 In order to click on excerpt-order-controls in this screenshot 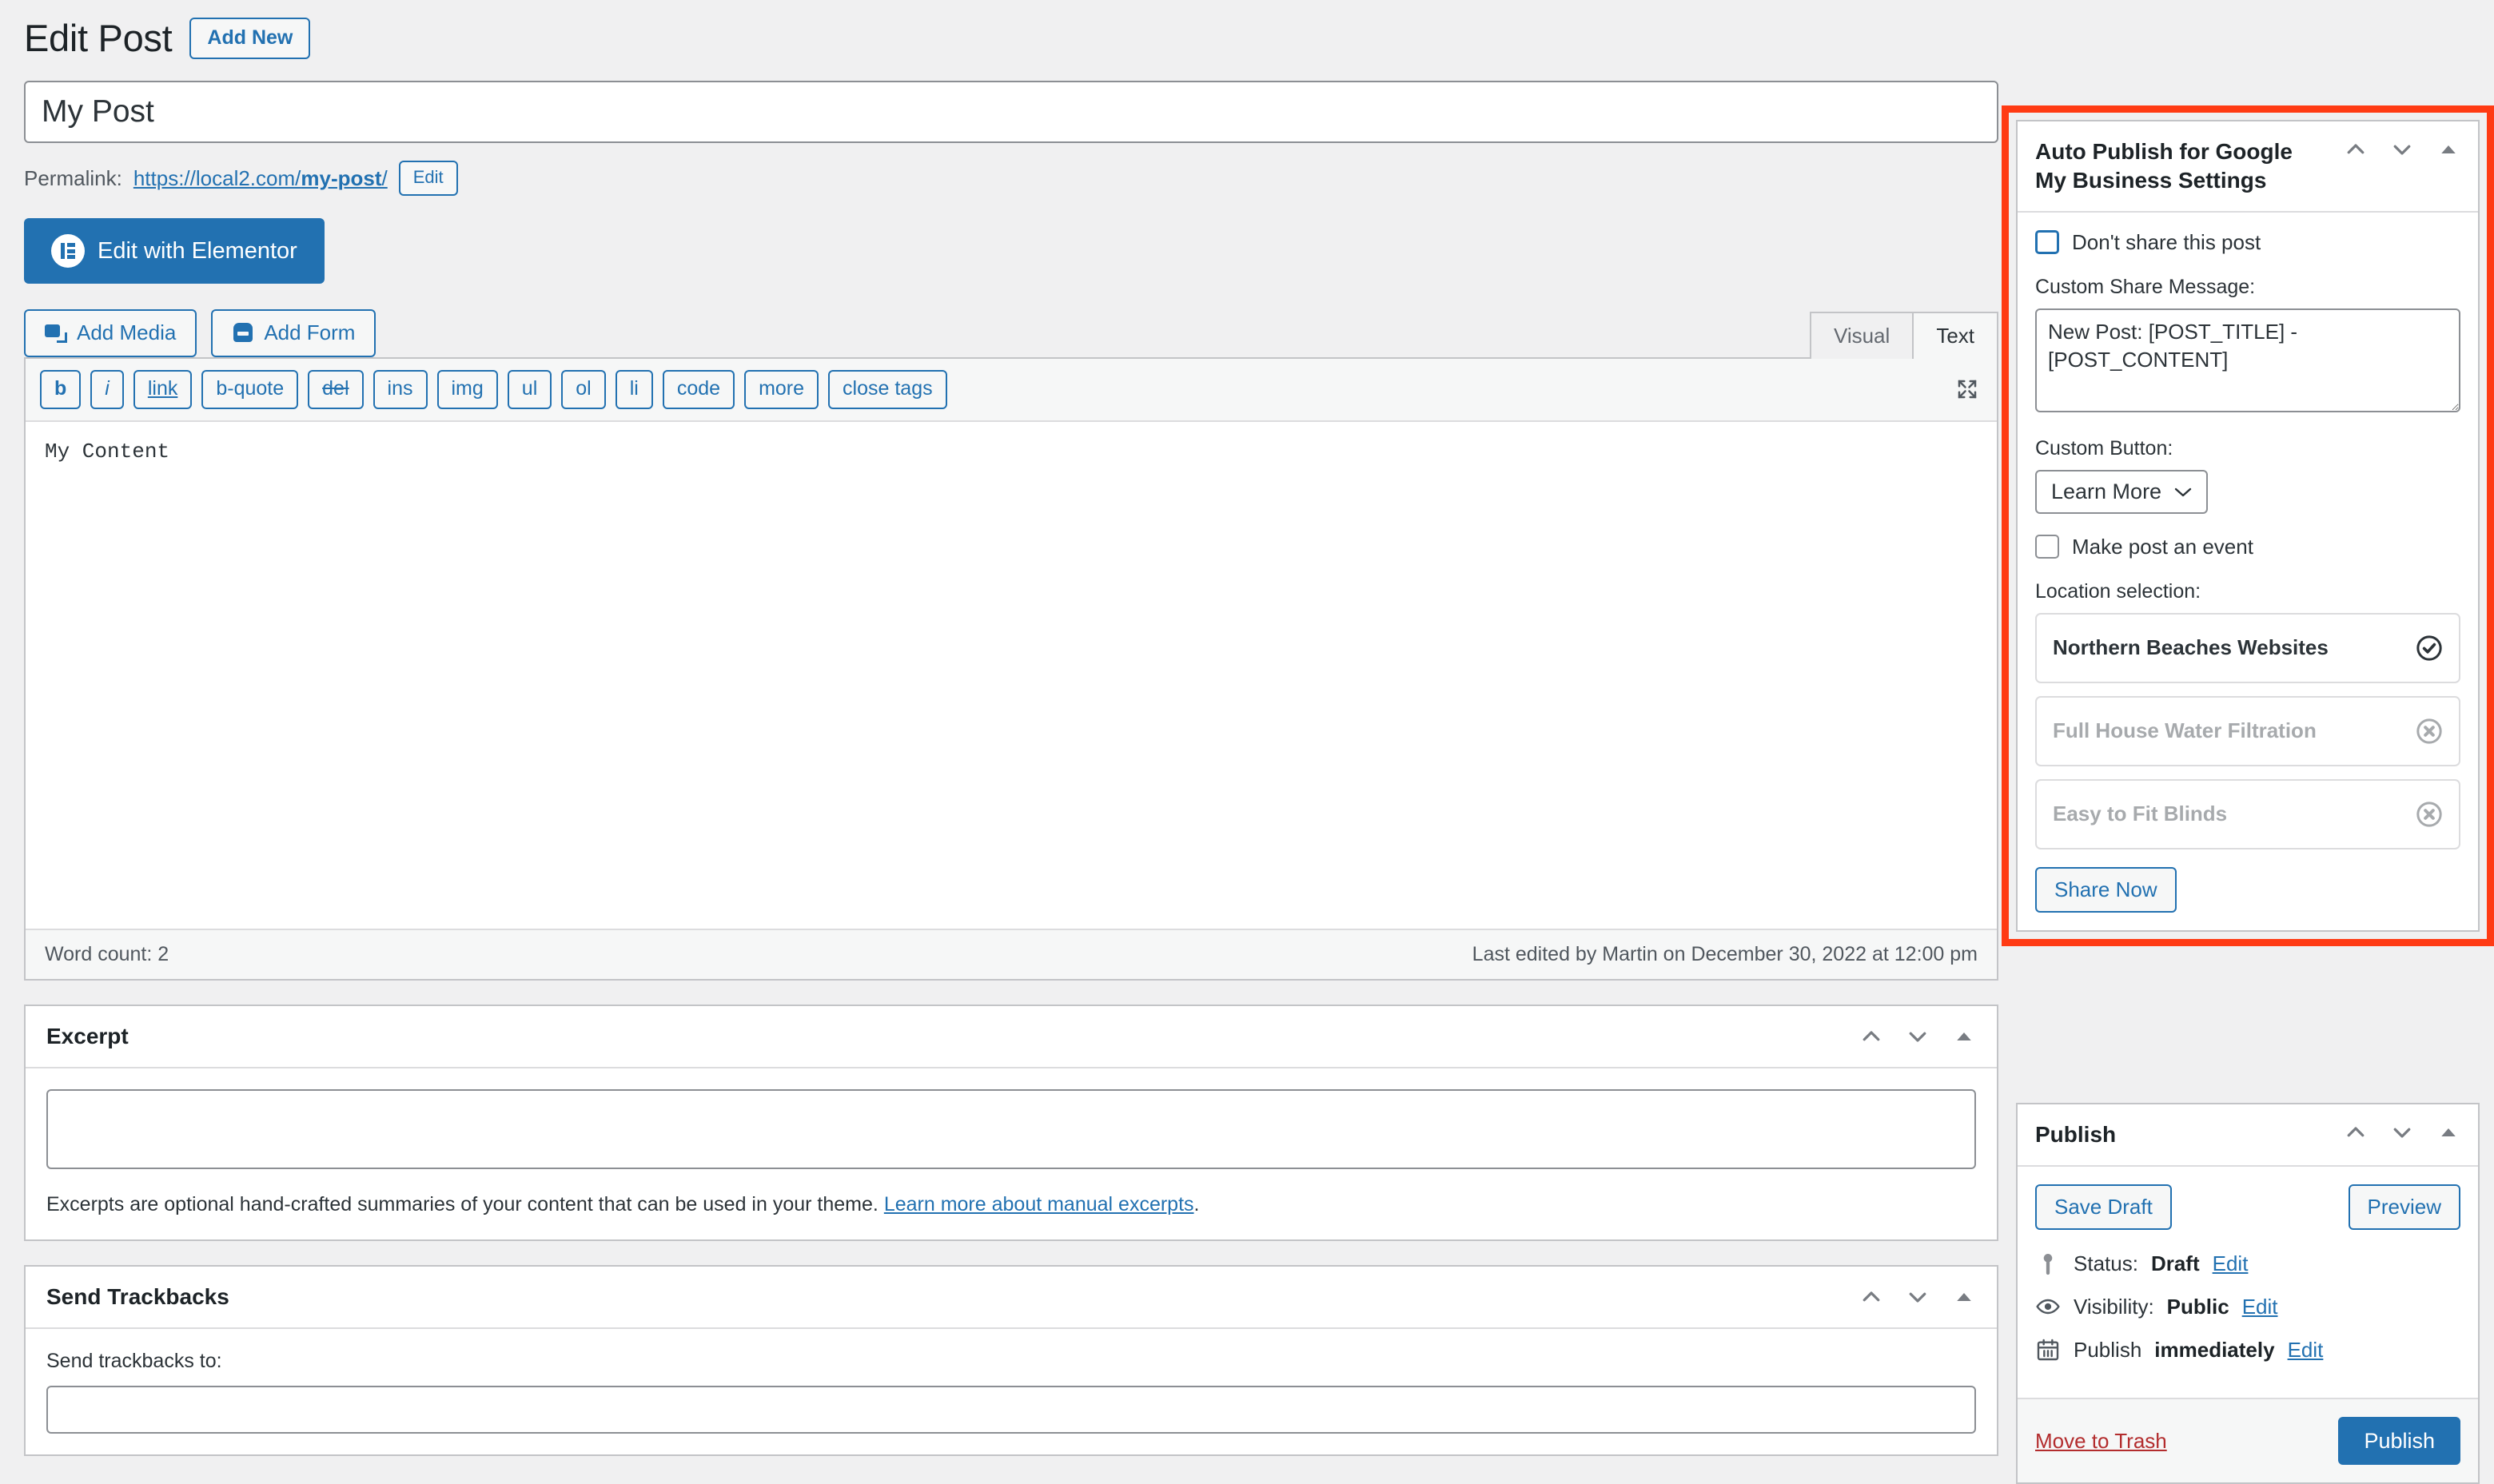, I will do `click(1918, 1036)`.